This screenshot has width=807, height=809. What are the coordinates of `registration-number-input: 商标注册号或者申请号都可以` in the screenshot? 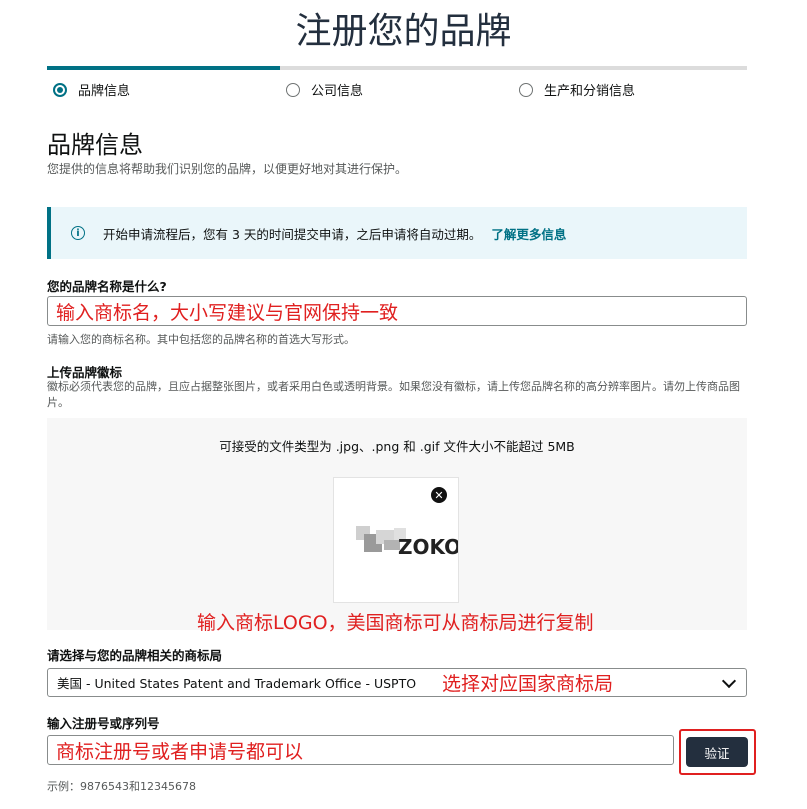 It's located at (360, 750).